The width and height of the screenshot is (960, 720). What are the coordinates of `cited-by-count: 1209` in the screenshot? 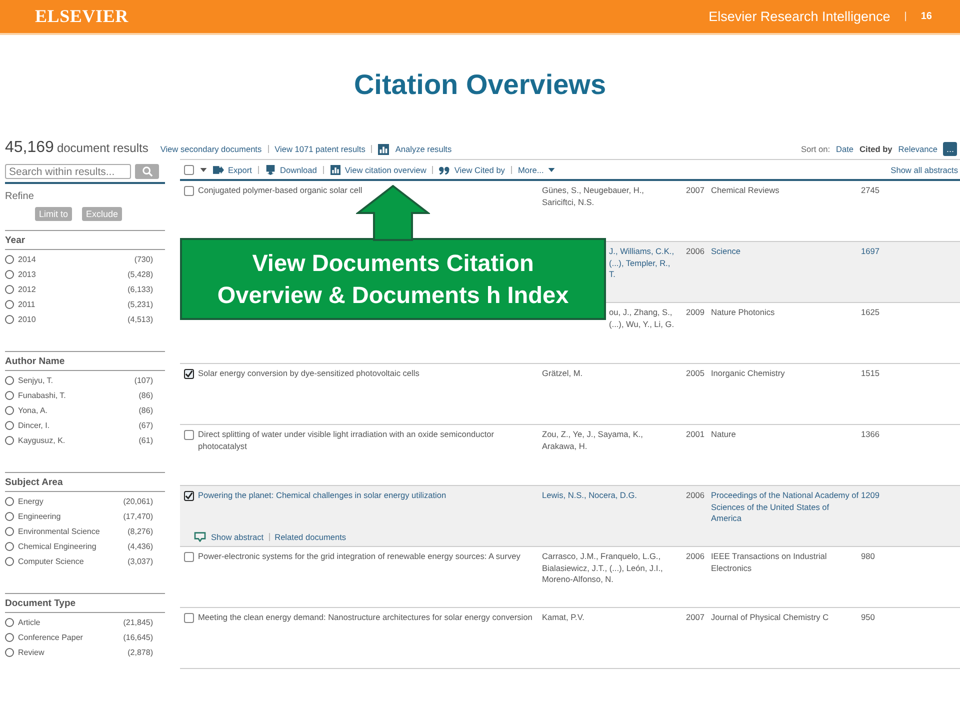 It's located at (881, 511).